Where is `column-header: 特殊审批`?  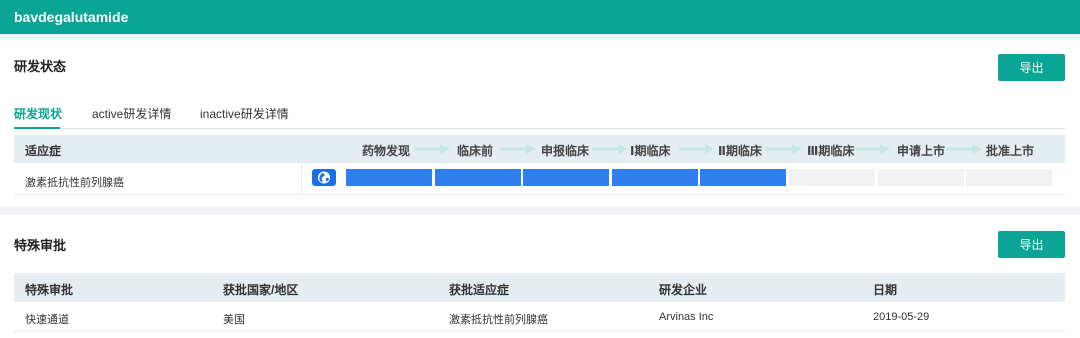
column-header: 特殊审批 is located at coordinates (49, 290).